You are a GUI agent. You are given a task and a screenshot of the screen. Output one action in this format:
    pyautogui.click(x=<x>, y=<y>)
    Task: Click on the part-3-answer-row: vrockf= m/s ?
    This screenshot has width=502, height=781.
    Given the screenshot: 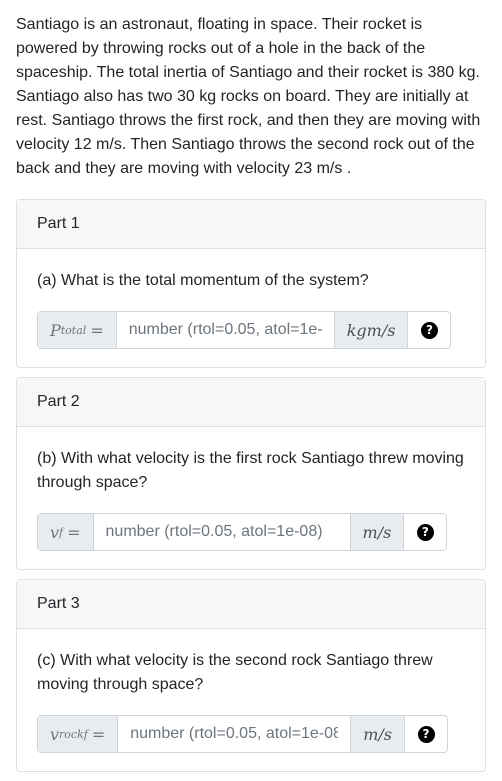 What is the action you would take?
    pyautogui.click(x=251, y=734)
    